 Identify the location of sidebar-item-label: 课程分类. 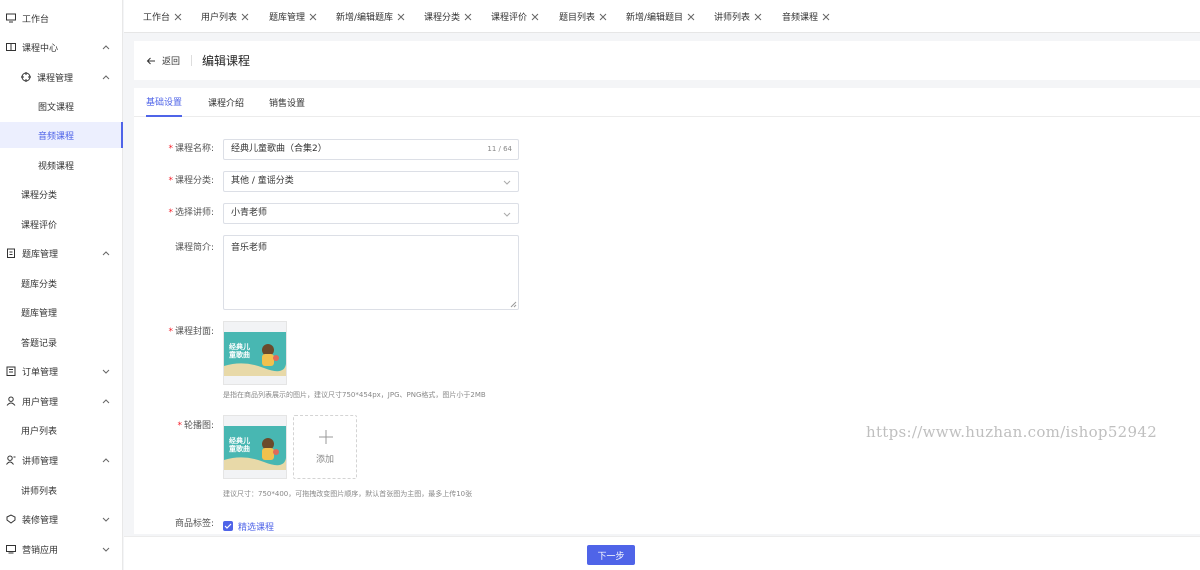
(39, 195).